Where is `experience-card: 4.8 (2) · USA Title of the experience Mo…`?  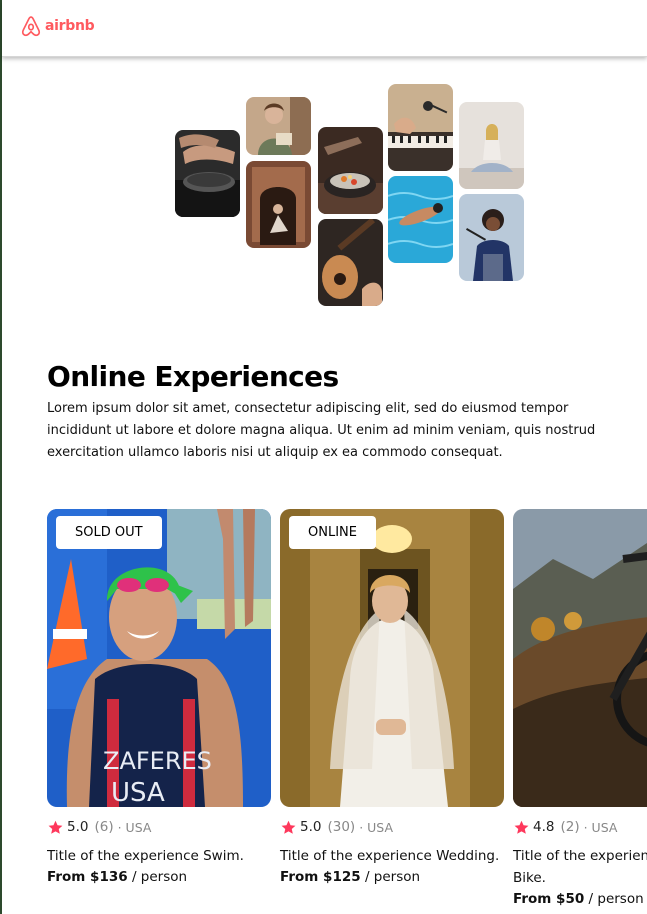
experience-card: 4.8 (2) · USA Title of the experience Mo… is located at coordinates (580, 708).